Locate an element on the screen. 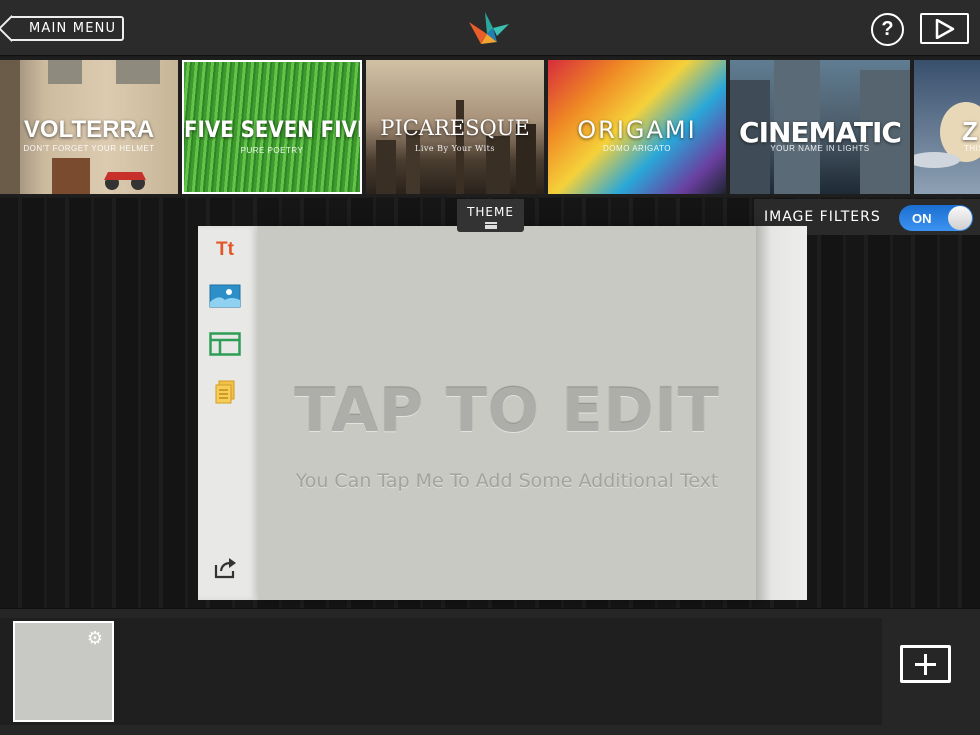 This screenshot has height=735, width=980. theme-name: PICARESQUE is located at coordinates (455, 128).